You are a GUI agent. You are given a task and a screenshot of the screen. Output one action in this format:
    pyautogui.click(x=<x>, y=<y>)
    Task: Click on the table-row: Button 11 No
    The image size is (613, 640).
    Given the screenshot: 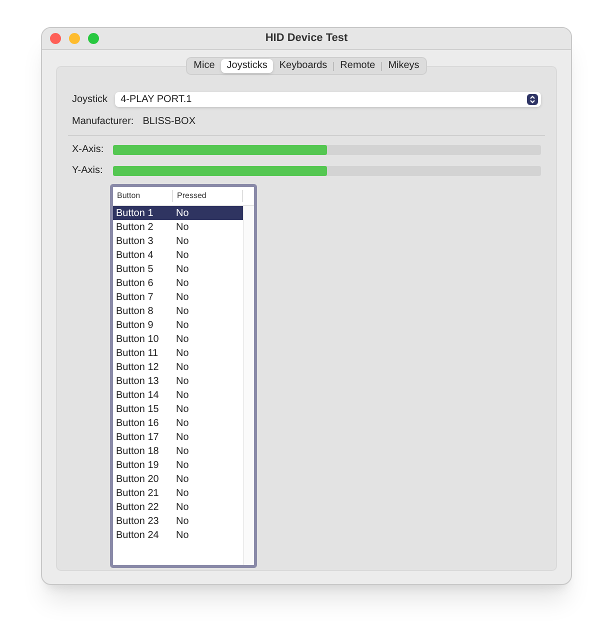 What is the action you would take?
    pyautogui.click(x=178, y=353)
    